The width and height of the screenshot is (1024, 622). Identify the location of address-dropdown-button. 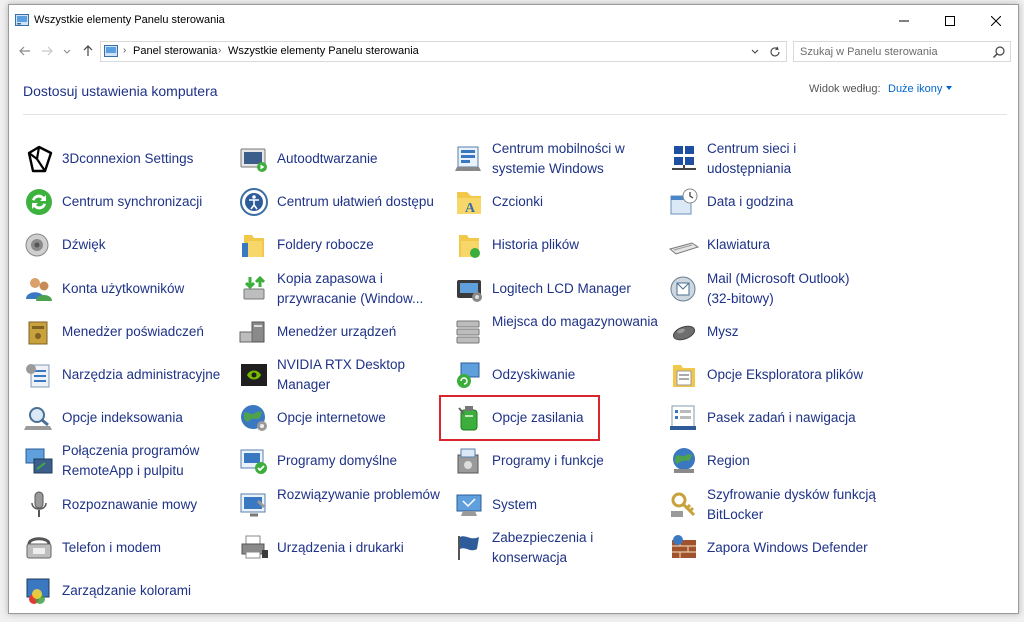
(755, 51).